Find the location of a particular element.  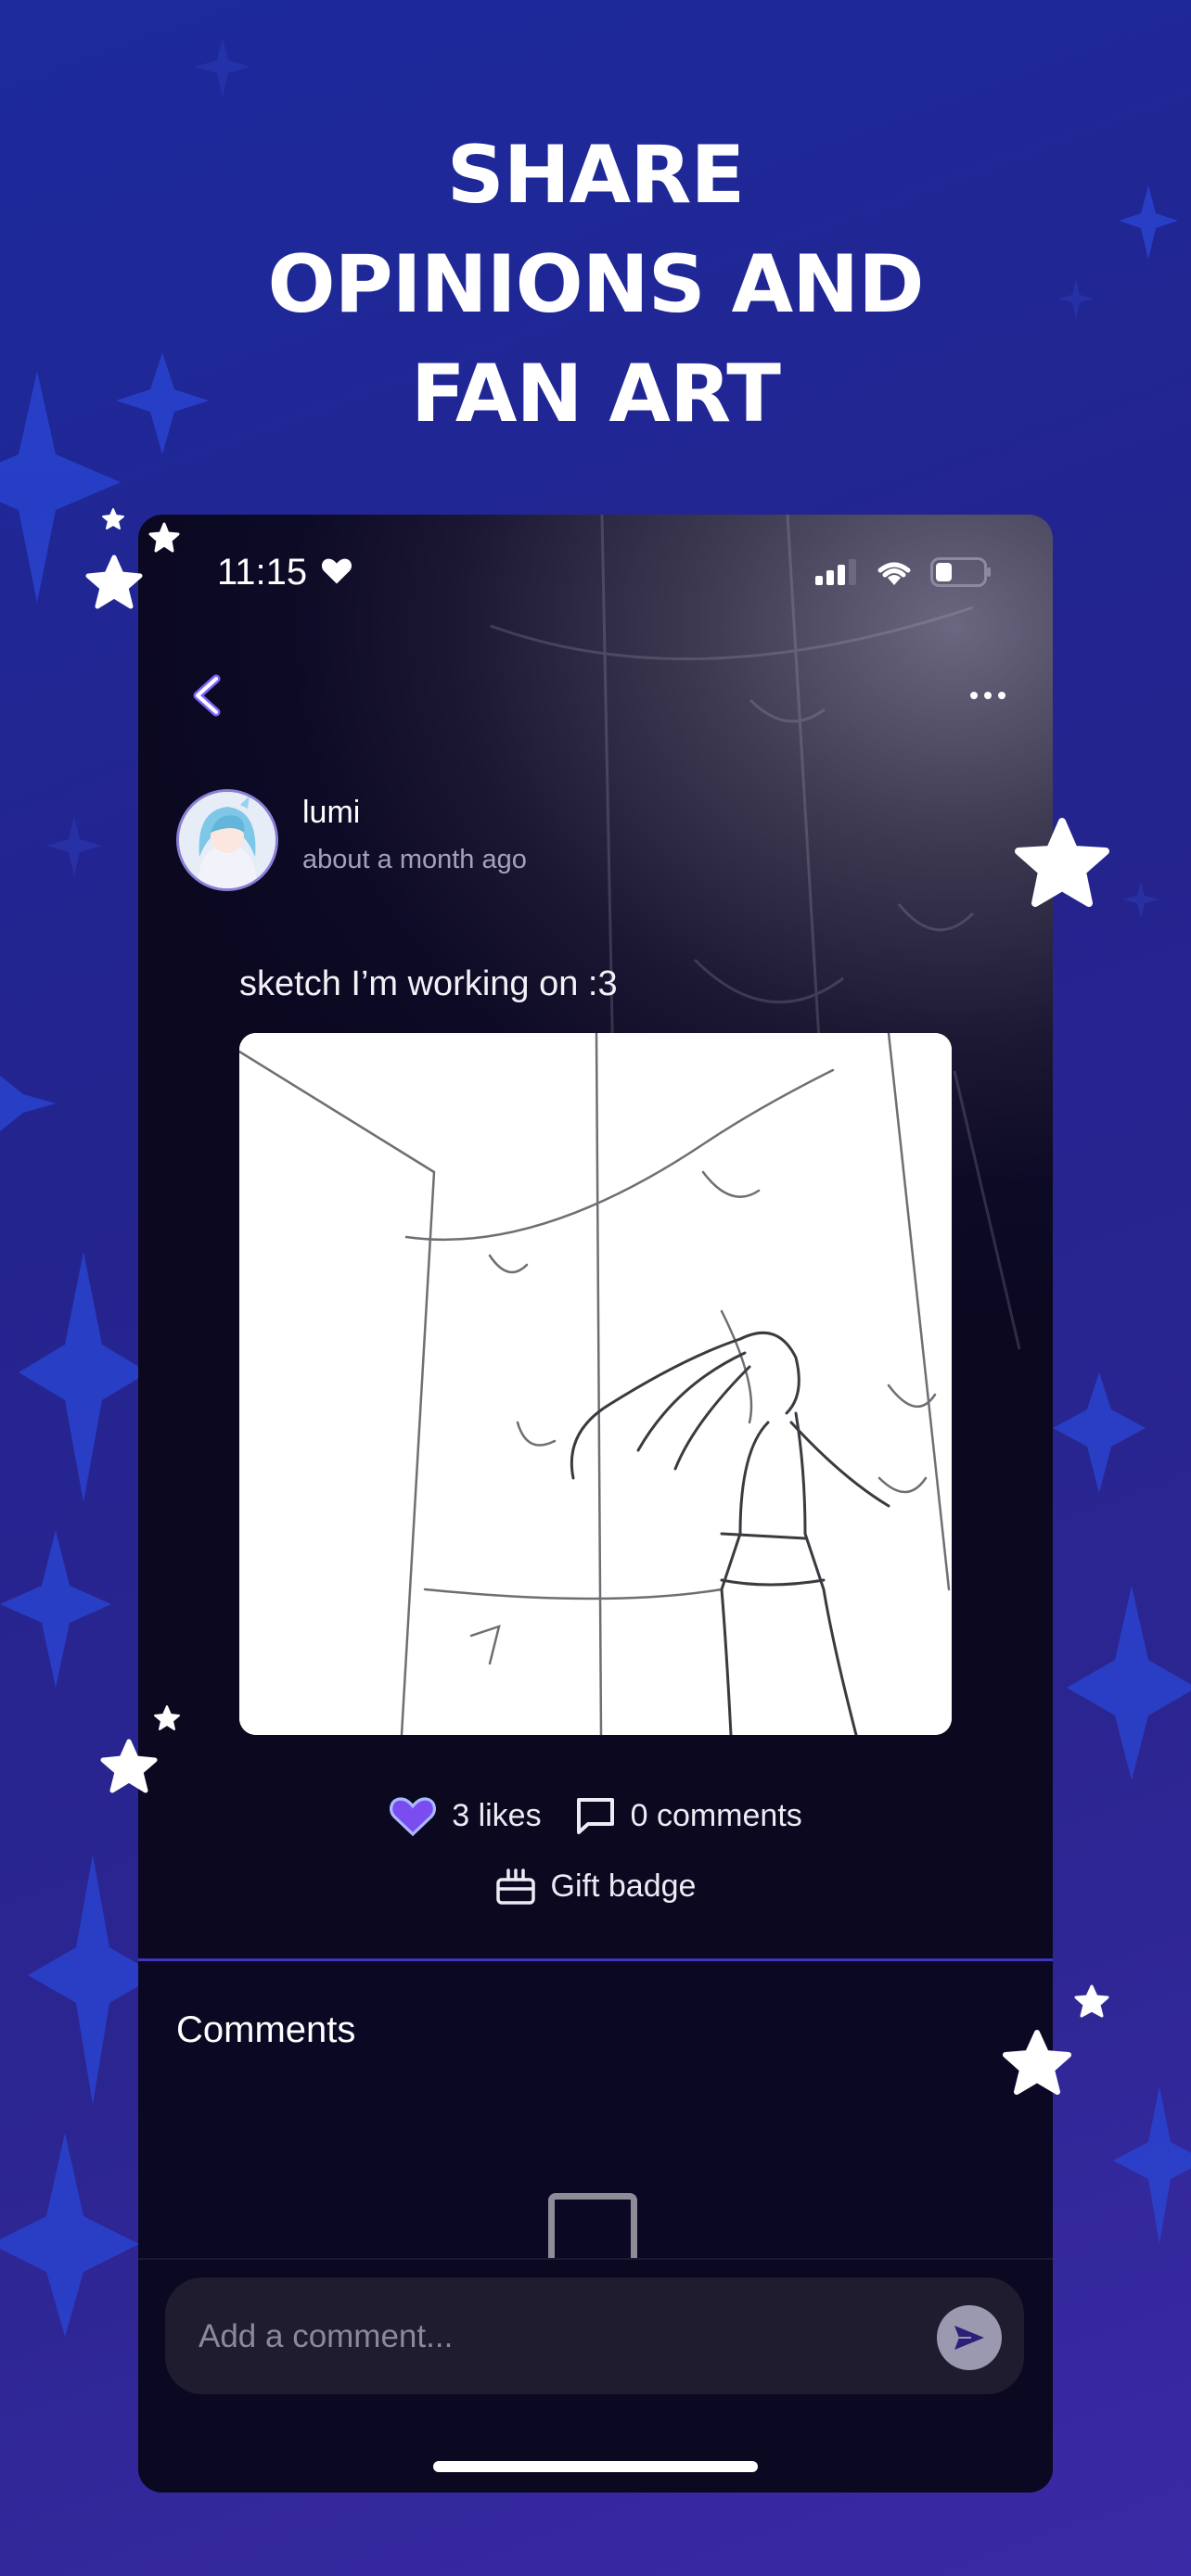

comments-heading: Comments is located at coordinates (266, 2030).